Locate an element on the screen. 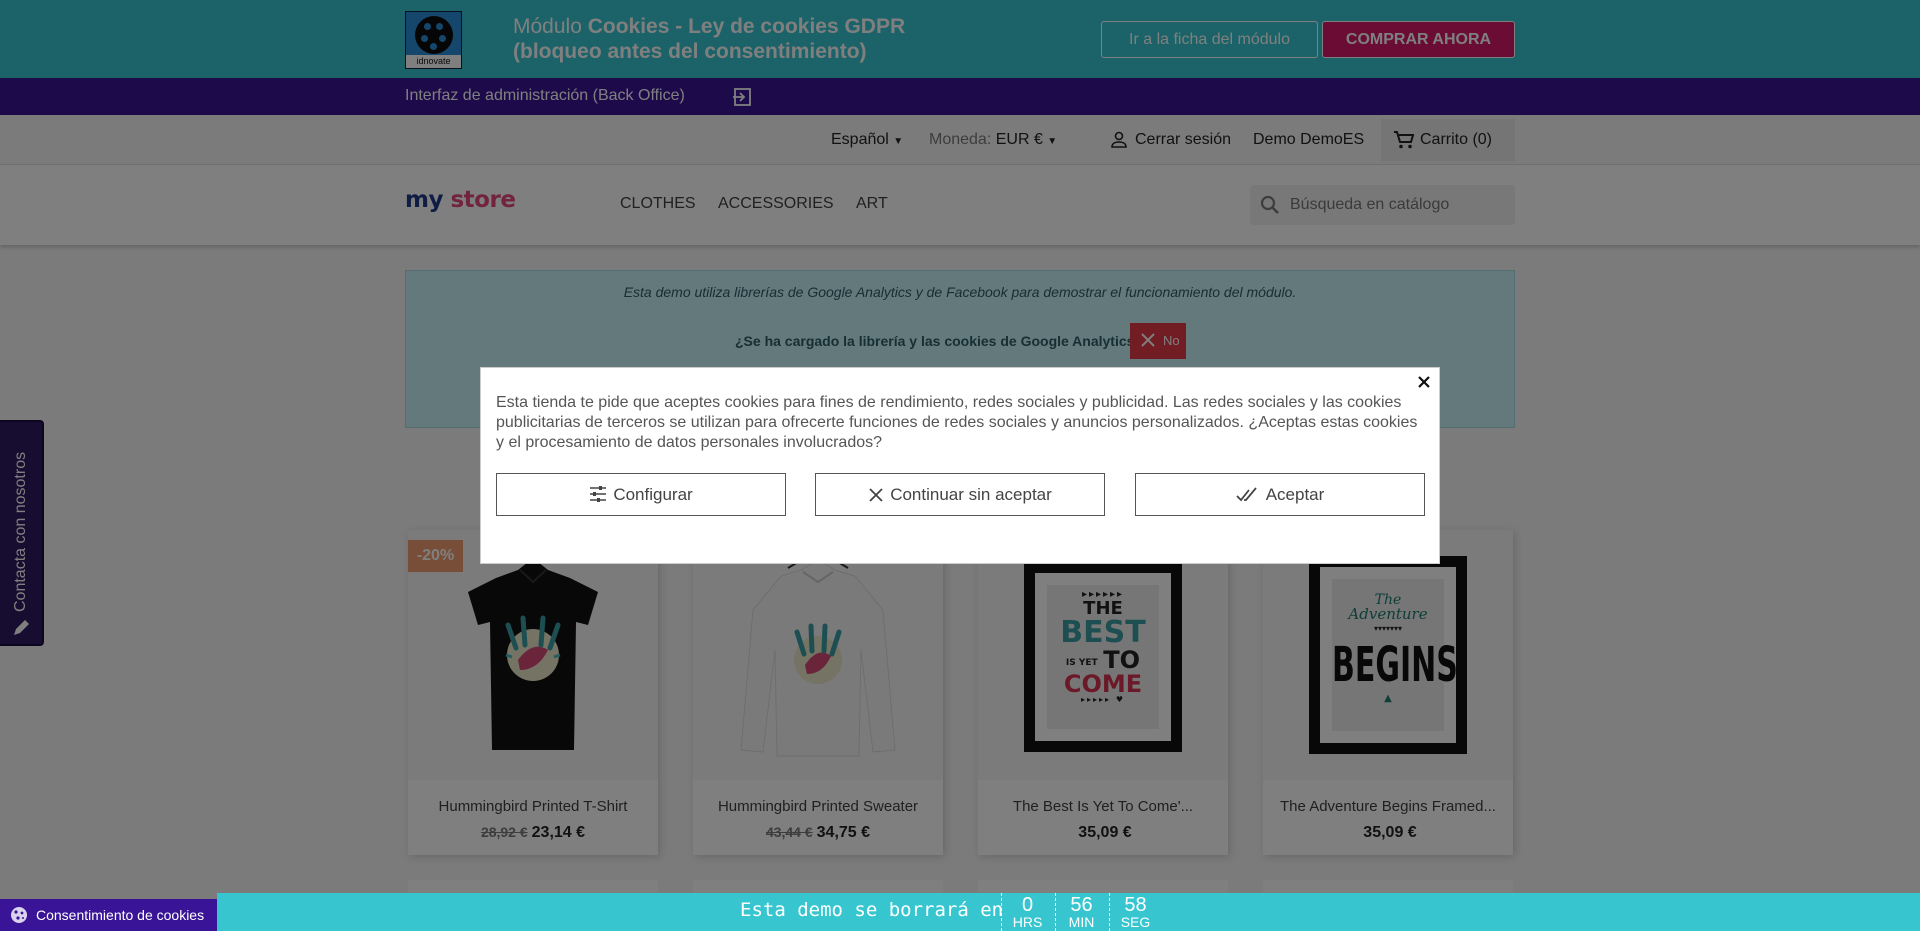  cookie-icon is located at coordinates (19, 915).